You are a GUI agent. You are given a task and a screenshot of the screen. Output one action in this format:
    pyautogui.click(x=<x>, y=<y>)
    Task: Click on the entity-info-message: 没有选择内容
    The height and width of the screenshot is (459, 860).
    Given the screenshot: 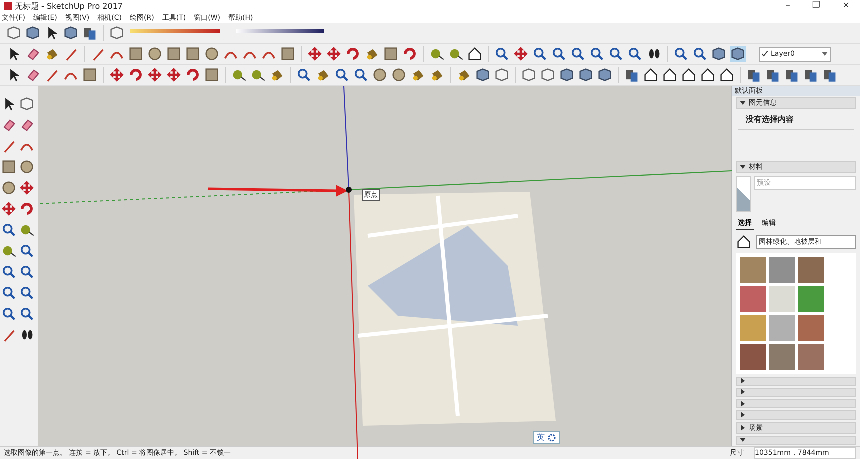 What is the action you would take?
    pyautogui.click(x=796, y=120)
    